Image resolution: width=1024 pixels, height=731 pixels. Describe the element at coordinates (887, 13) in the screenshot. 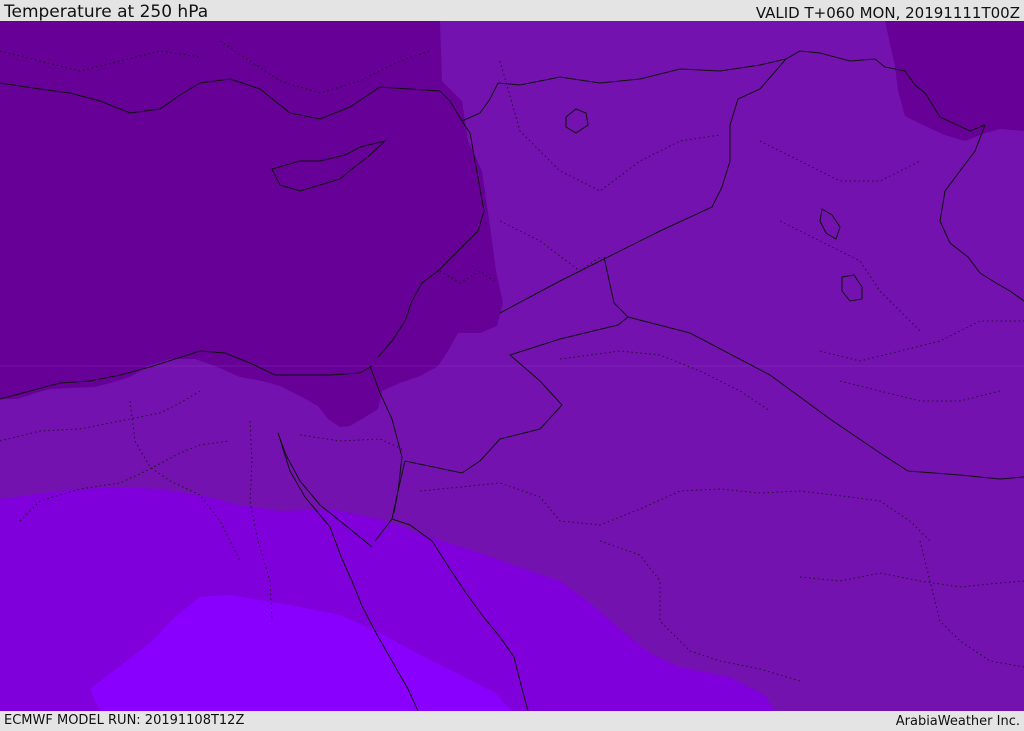

I see `valid-time: VALID T+060 MON, 20191111T00Z` at that location.